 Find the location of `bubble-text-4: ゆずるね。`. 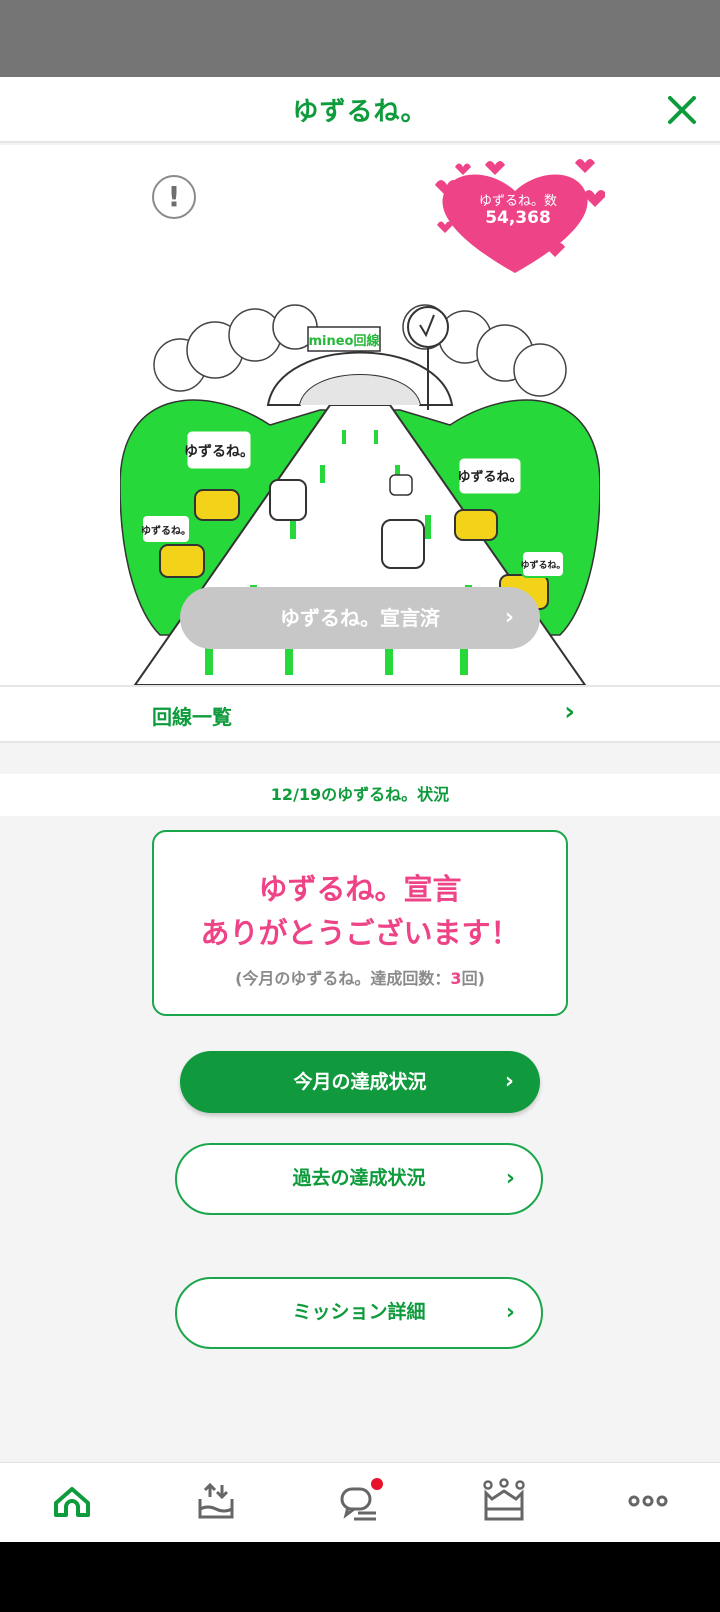

bubble-text-4: ゆずるね。 is located at coordinates (542, 565).